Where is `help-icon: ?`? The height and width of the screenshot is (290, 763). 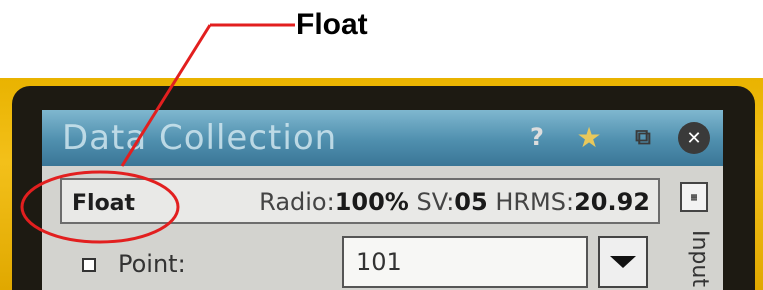 help-icon: ? is located at coordinates (537, 137).